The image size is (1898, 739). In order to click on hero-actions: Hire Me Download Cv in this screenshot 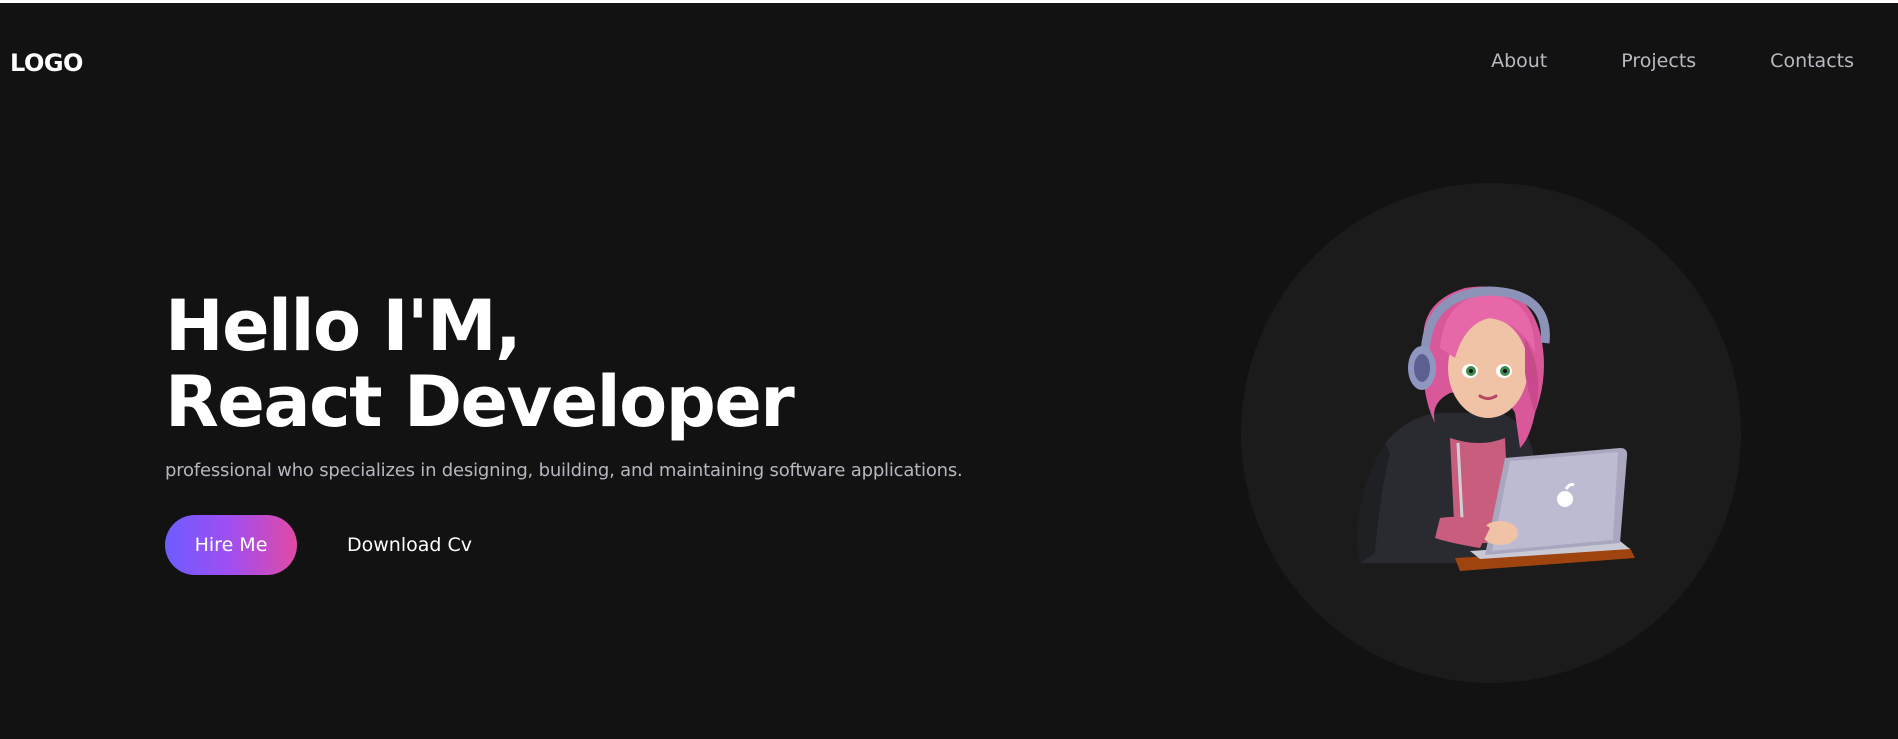, I will do `click(564, 545)`.